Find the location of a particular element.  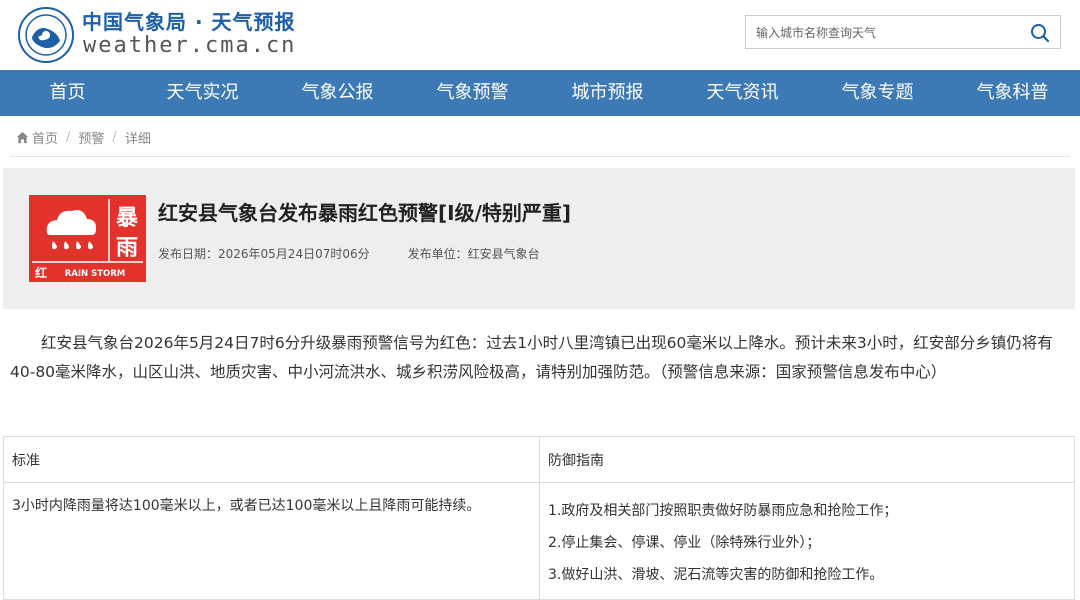

house-icon is located at coordinates (22, 137).